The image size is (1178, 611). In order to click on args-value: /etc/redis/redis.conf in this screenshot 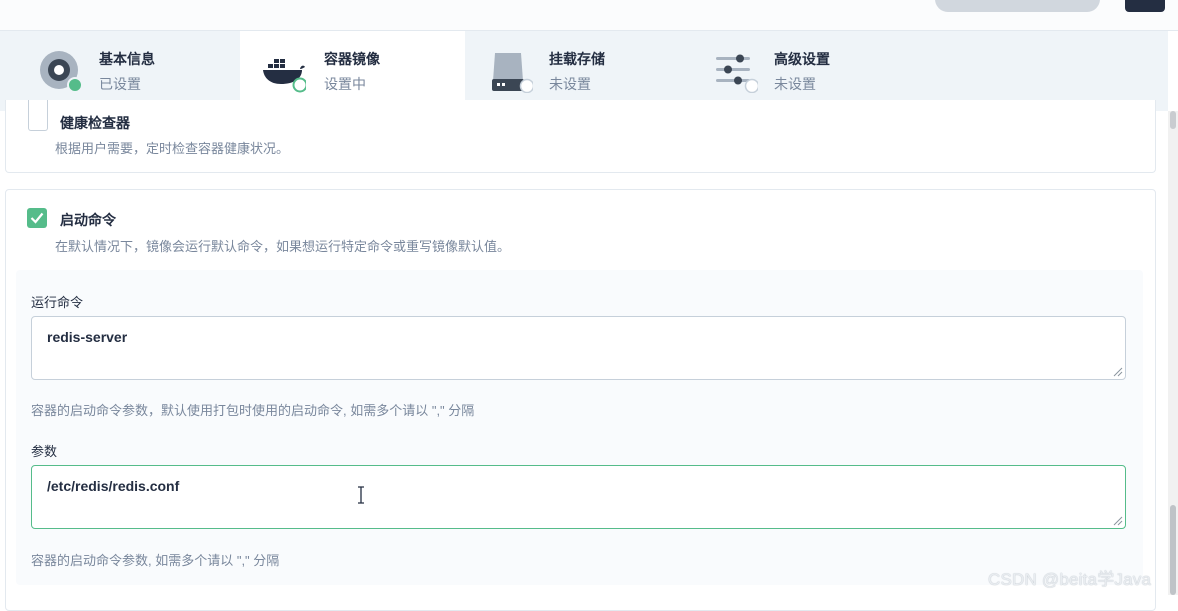, I will do `click(113, 486)`.